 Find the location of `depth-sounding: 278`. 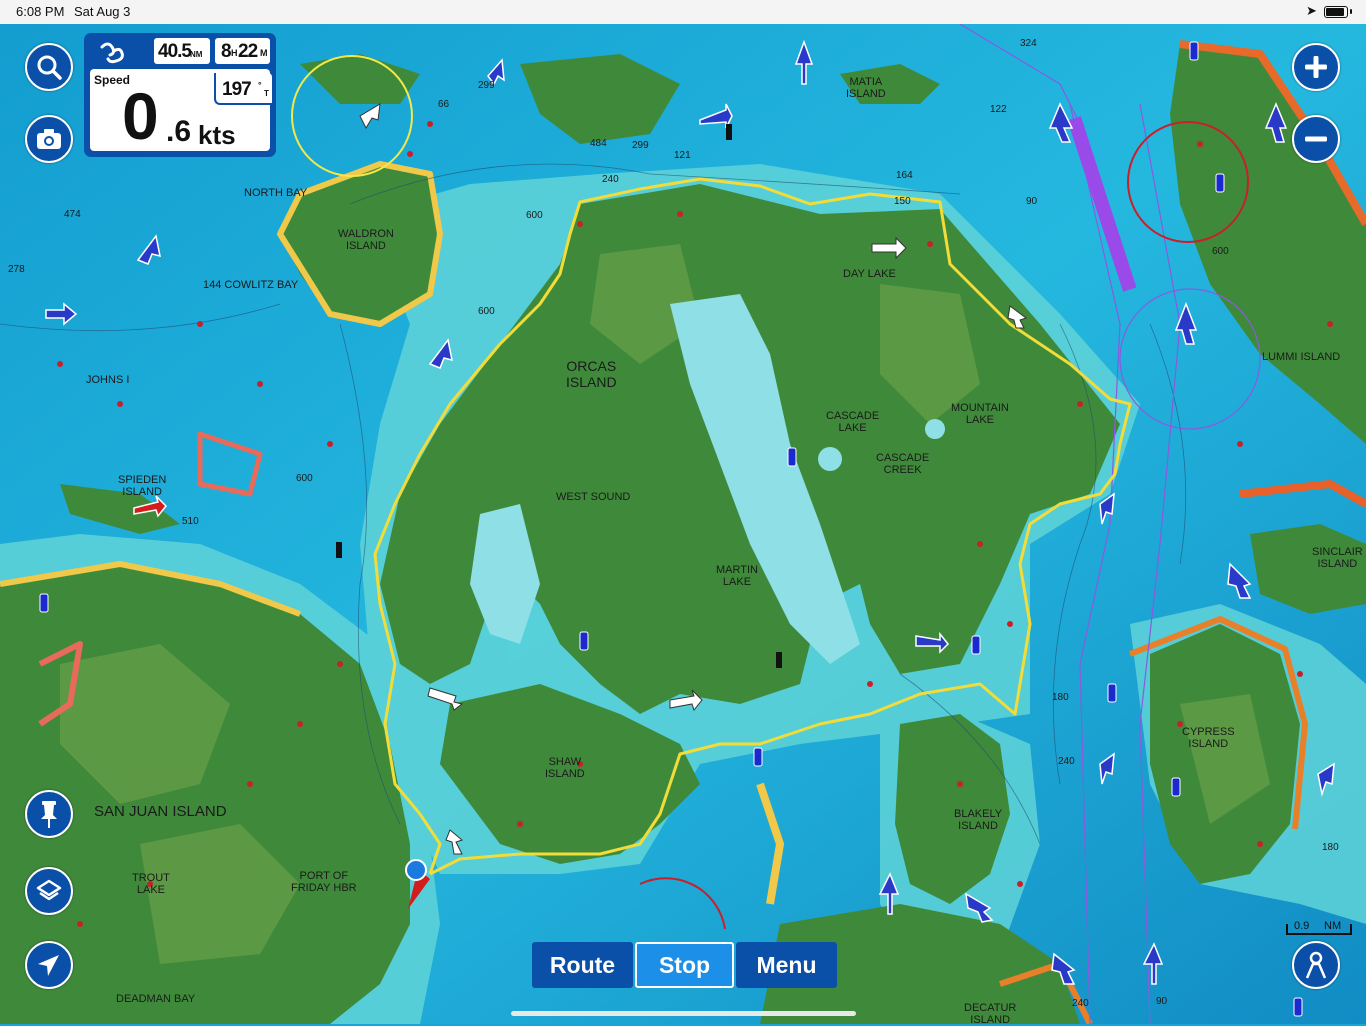

depth-sounding: 278 is located at coordinates (16, 269).